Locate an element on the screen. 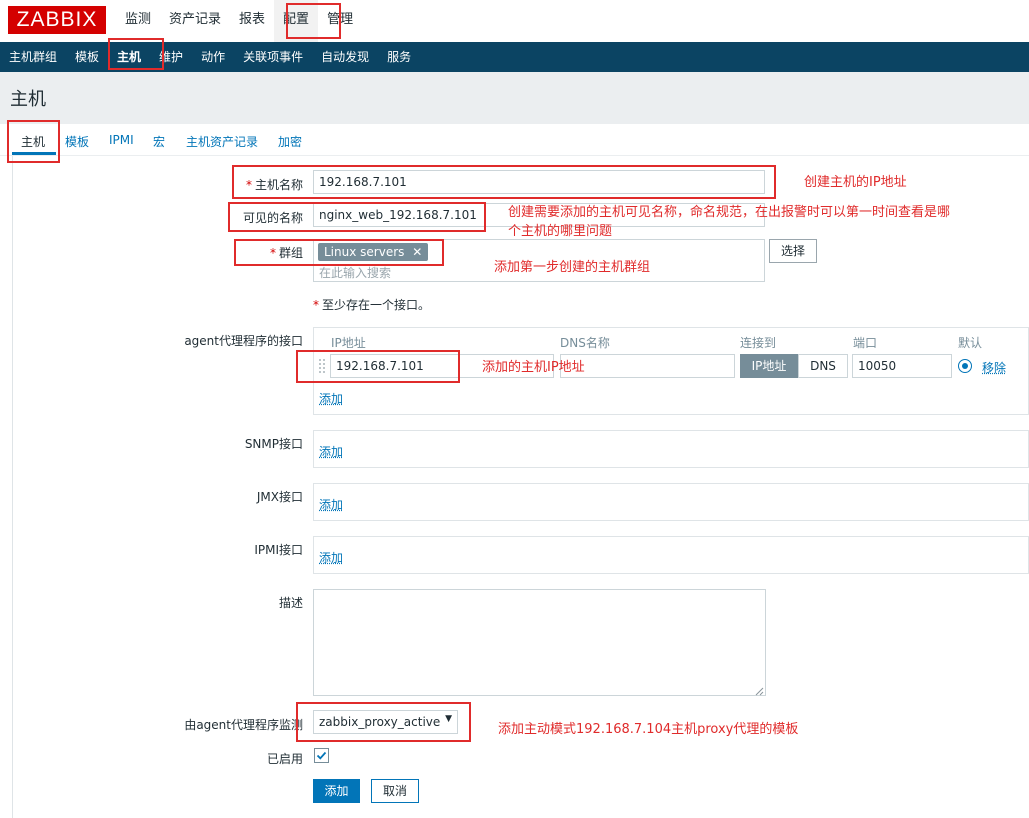 This screenshot has height=818, width=1029. add-snmp-interface-link: 添加 is located at coordinates (331, 451).